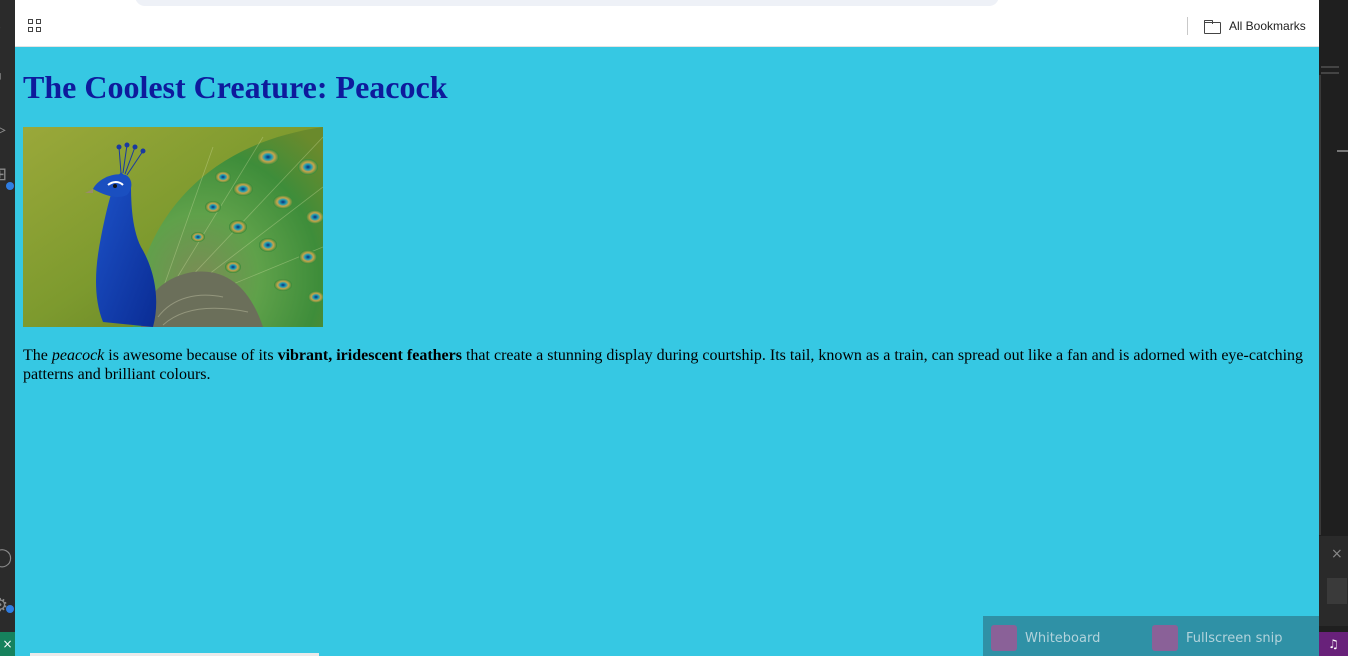 The height and width of the screenshot is (656, 1348). Describe the element at coordinates (35, 26) in the screenshot. I see `apps-grid-icon` at that location.